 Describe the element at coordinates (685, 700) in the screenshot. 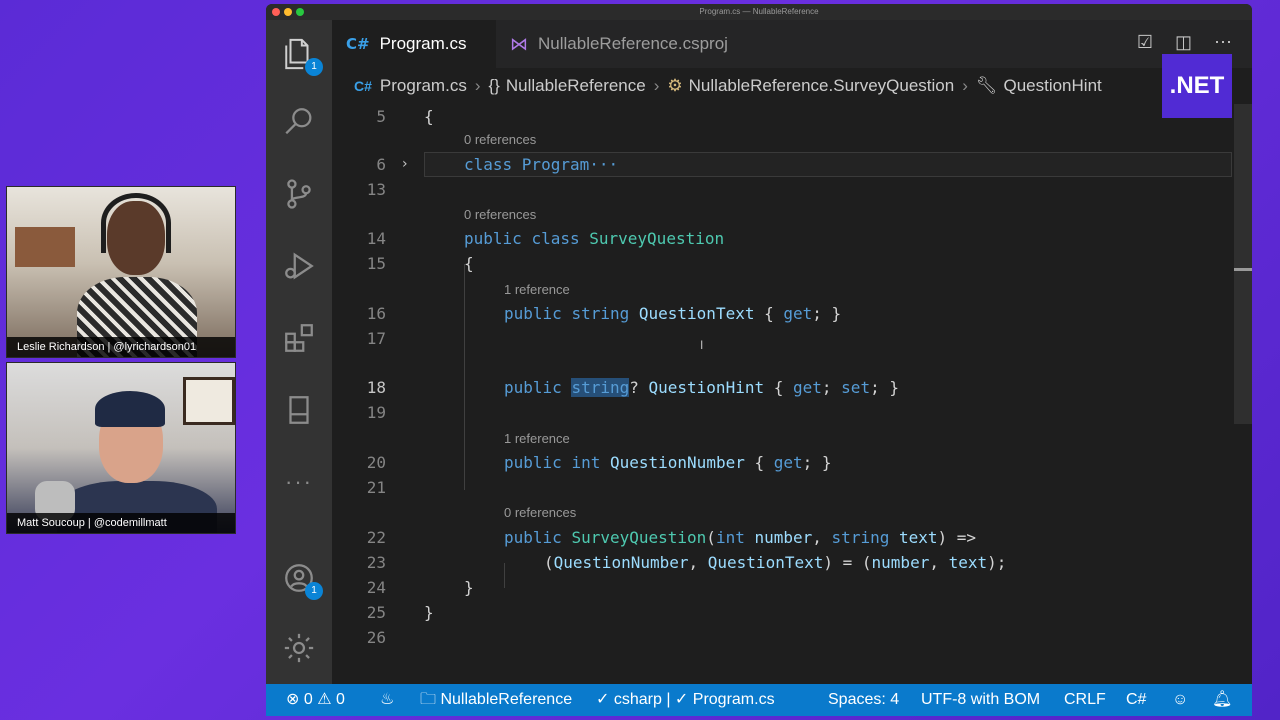

I see `language-server-status: ✓ csharp | ✓ Program.cs` at that location.